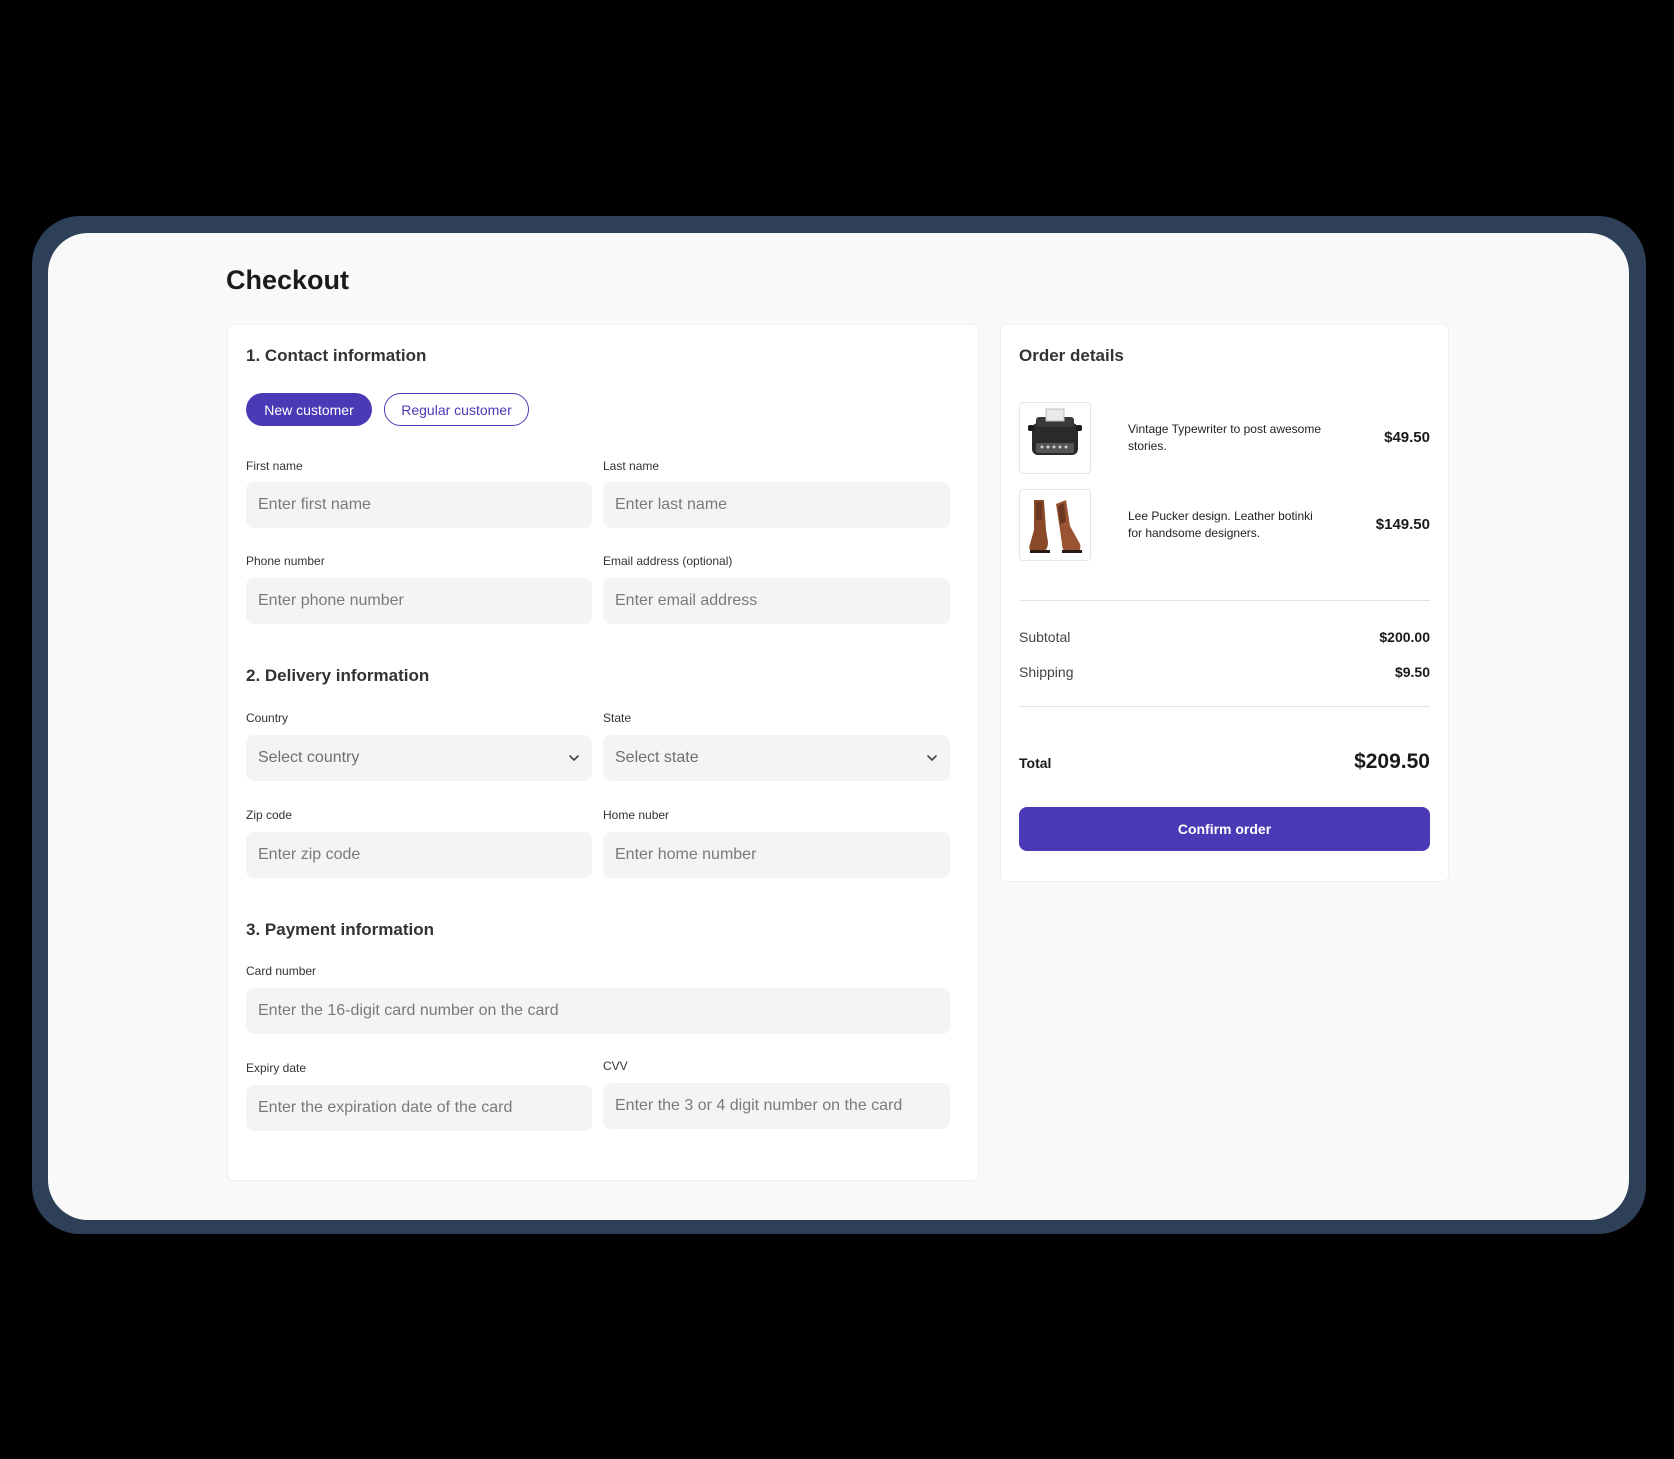 Image resolution: width=1674 pixels, height=1459 pixels. What do you see at coordinates (419, 505) in the screenshot?
I see `first-name-input` at bounding box center [419, 505].